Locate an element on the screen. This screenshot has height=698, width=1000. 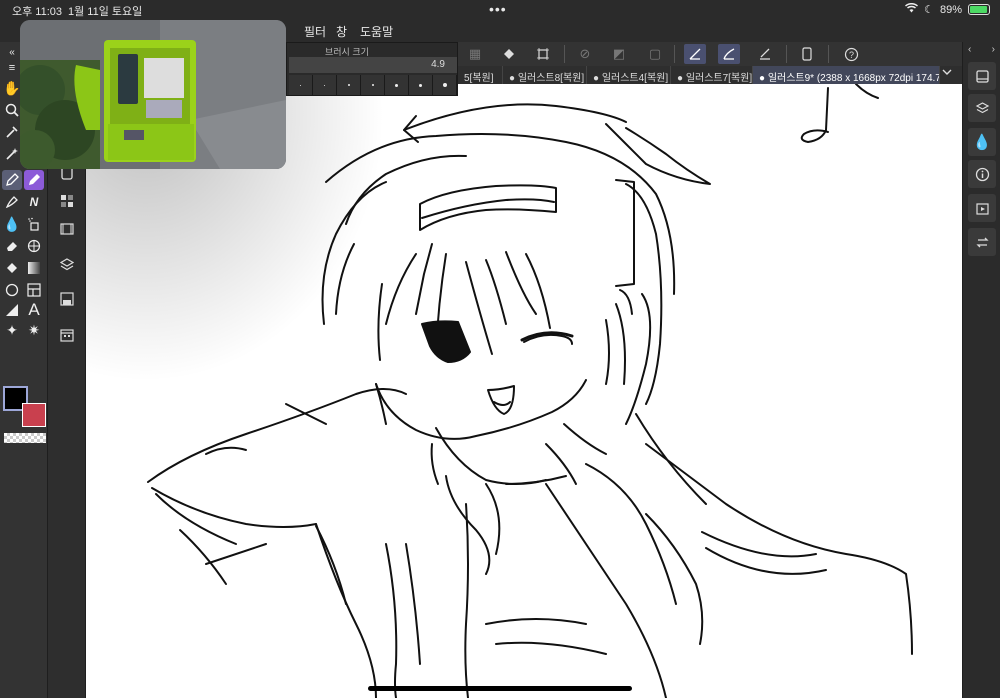
tab-illust-8: ● 일러스트8[복원] is located at coordinates (545, 75).